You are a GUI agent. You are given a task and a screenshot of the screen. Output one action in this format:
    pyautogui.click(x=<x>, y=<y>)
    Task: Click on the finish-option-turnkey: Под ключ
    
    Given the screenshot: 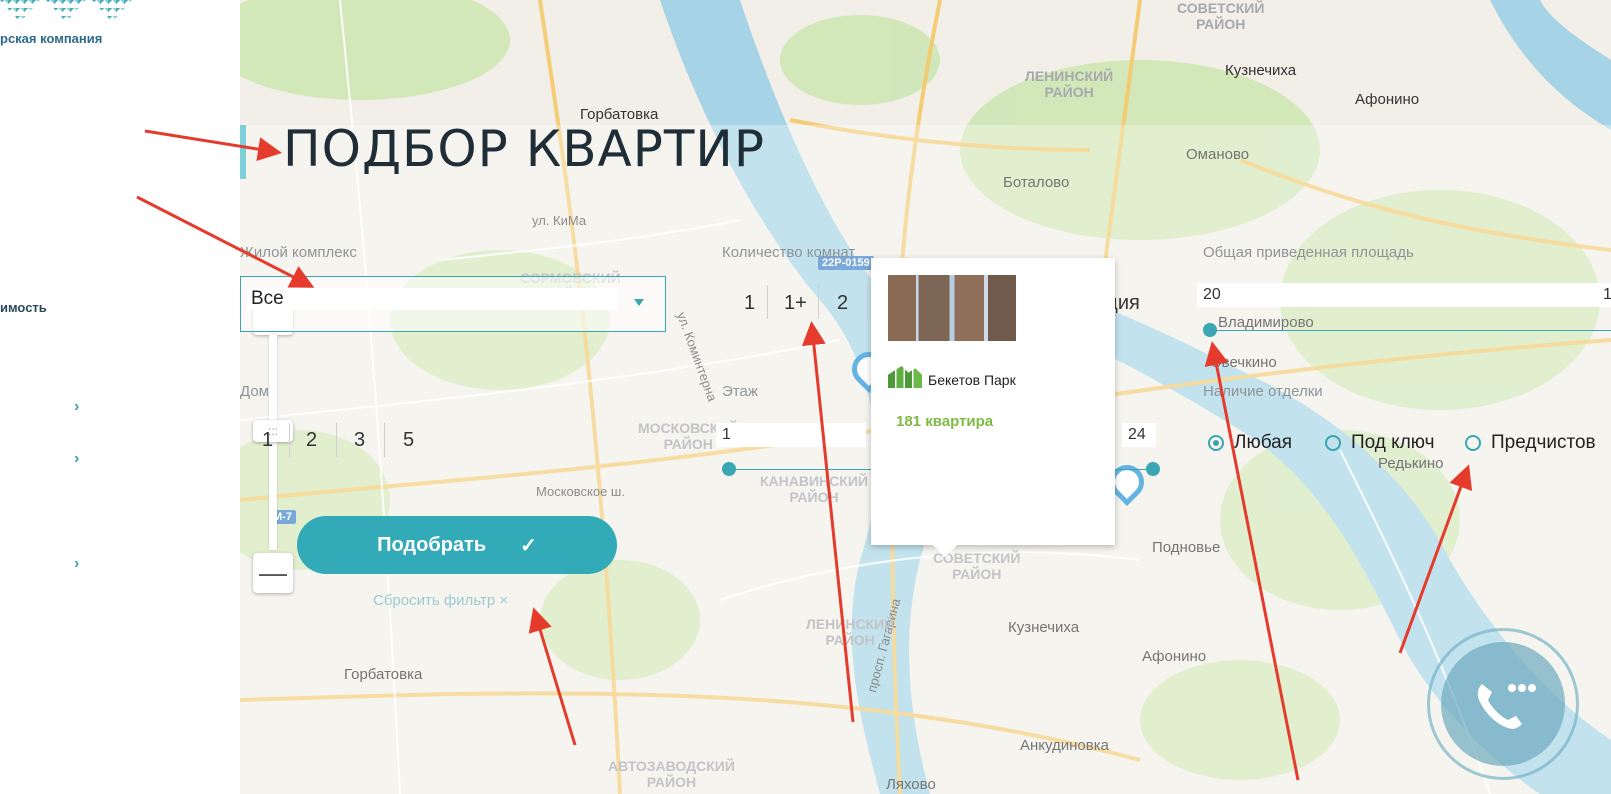 What is the action you would take?
    pyautogui.click(x=1380, y=443)
    